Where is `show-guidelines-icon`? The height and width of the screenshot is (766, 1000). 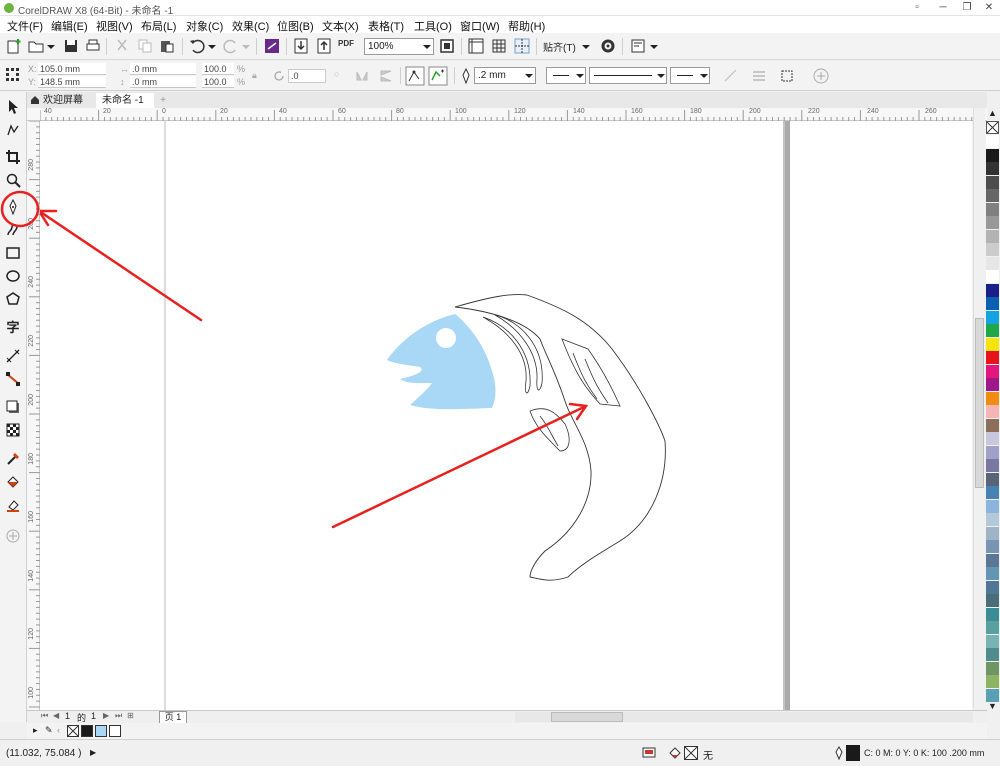
show-guidelines-icon is located at coordinates (522, 46).